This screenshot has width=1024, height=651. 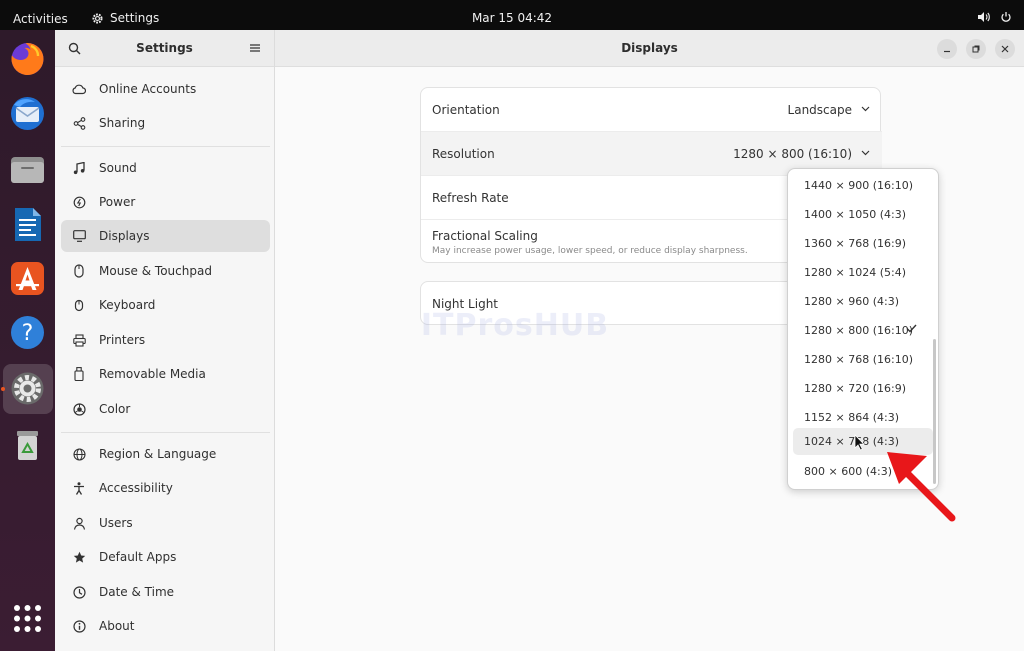 I want to click on close-icon, so click(x=1005, y=49).